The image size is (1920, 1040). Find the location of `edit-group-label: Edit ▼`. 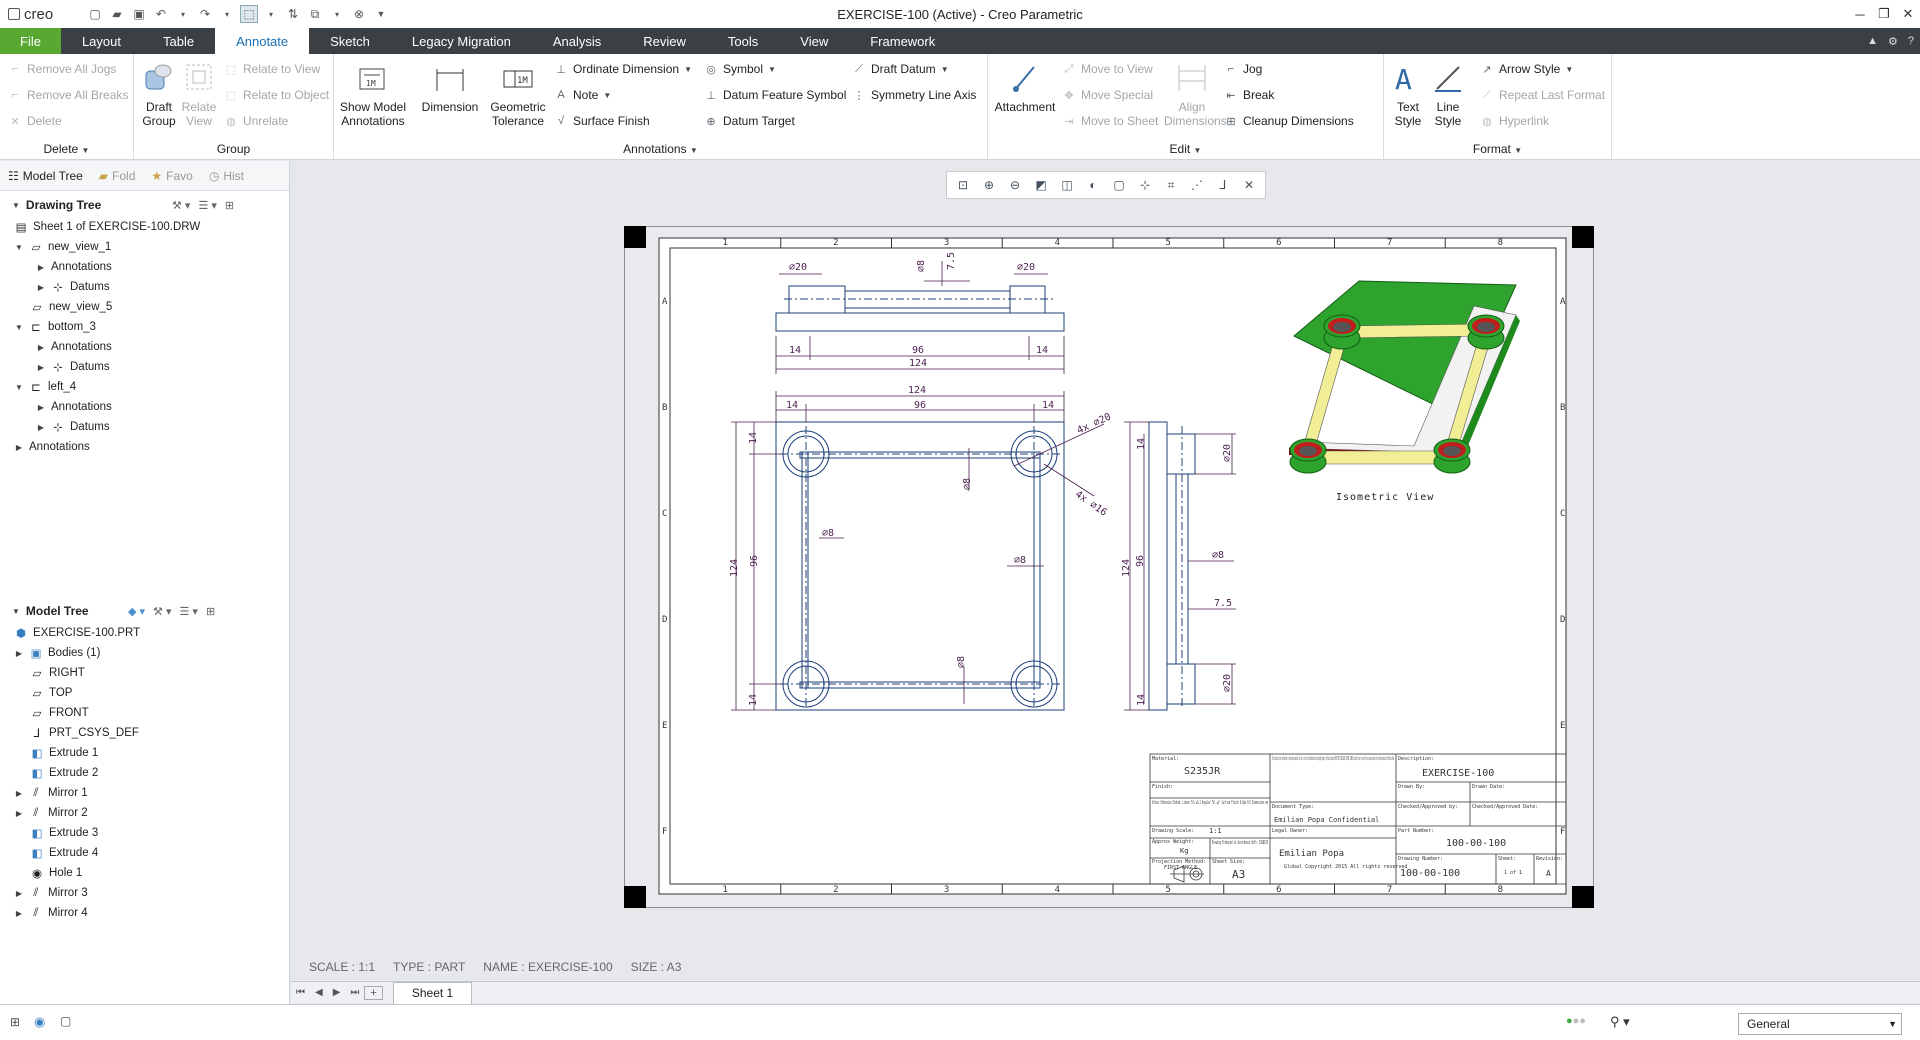

edit-group-label: Edit ▼ is located at coordinates (1185, 149).